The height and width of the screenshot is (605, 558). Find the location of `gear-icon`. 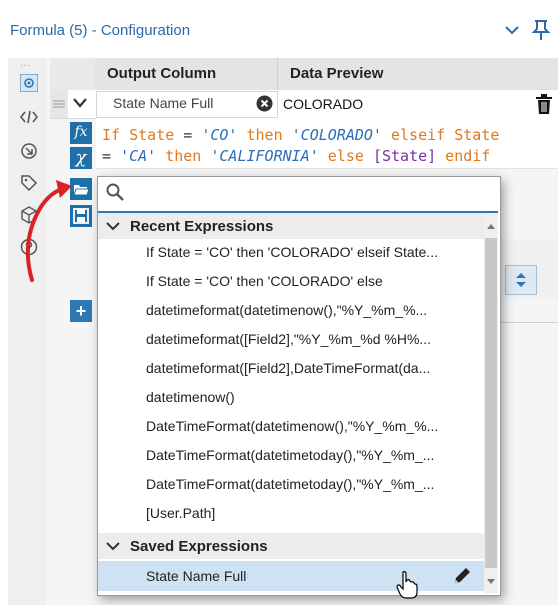

gear-icon is located at coordinates (29, 83).